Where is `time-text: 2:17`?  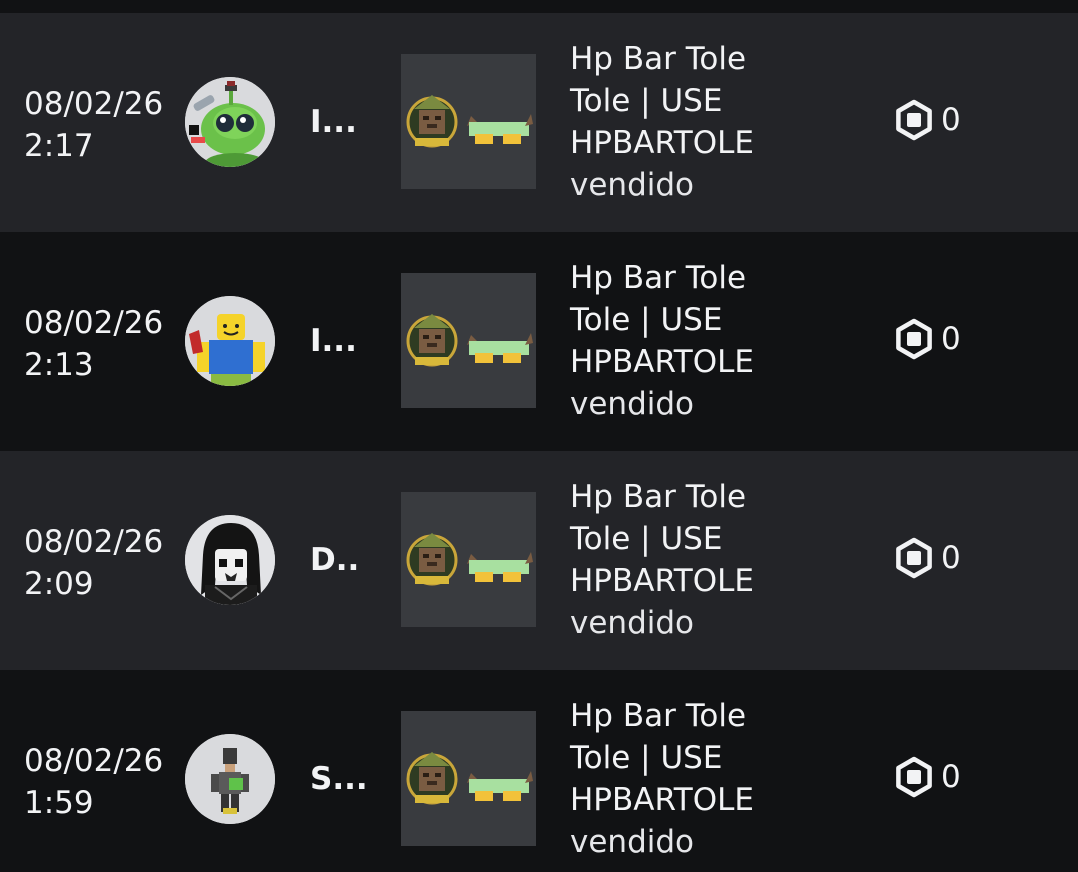 time-text: 2:17 is located at coordinates (59, 146).